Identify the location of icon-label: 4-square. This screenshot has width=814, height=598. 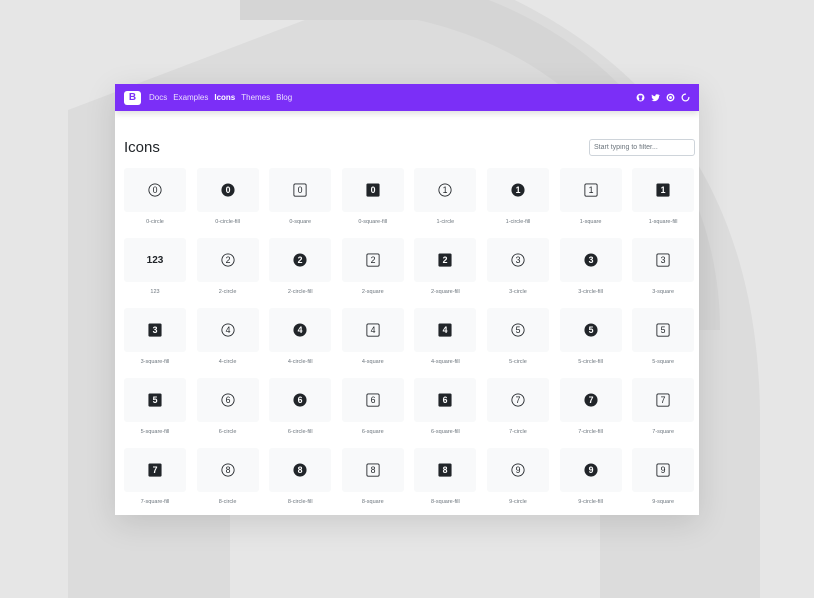
(372, 362).